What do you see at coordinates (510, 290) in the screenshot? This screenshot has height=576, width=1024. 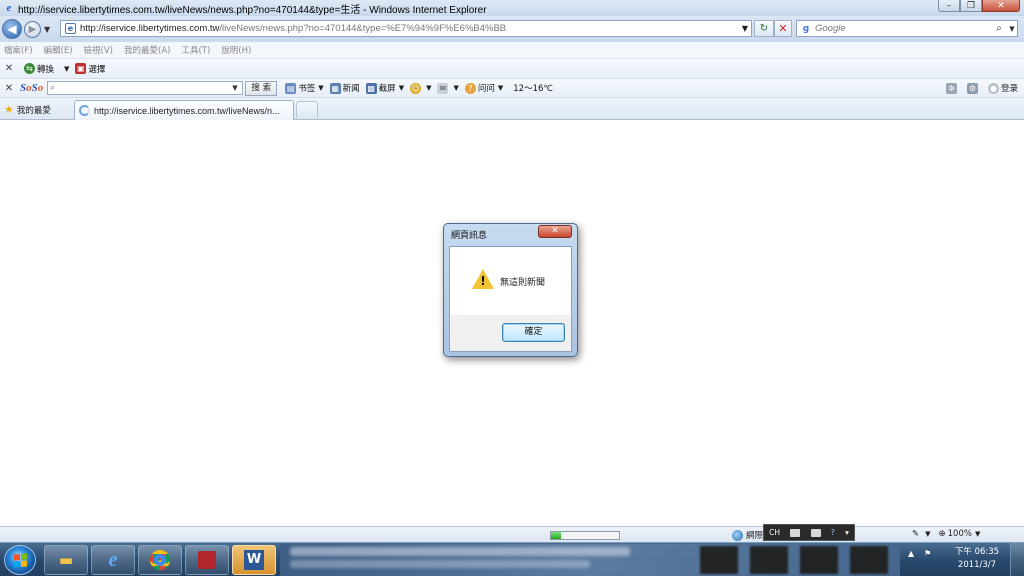 I see `alert-dialog: 網頁訊息 ✕ ! 無這則新聞 確定` at bounding box center [510, 290].